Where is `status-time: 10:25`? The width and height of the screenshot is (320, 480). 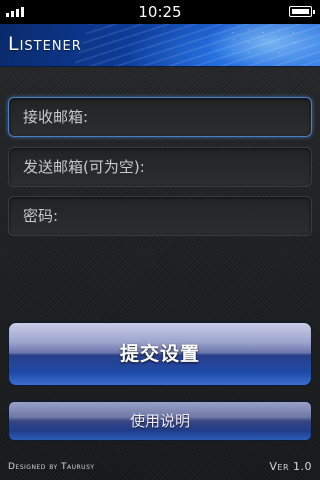
status-time: 10:25 is located at coordinates (160, 12).